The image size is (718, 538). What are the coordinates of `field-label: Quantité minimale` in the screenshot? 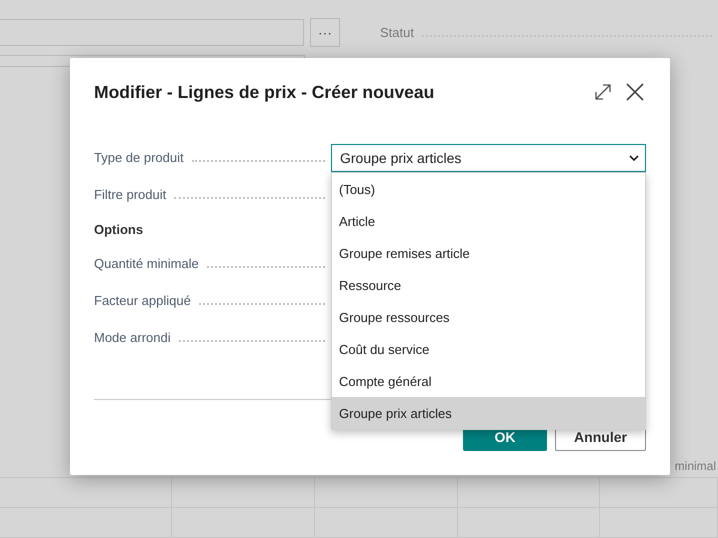 It's located at (146, 263).